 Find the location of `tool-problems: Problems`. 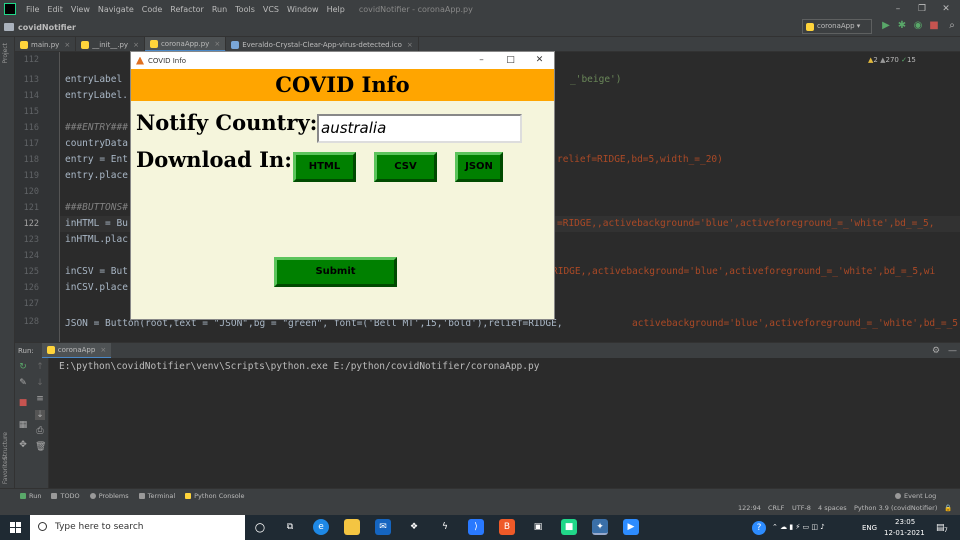

tool-problems: Problems is located at coordinates (109, 496).